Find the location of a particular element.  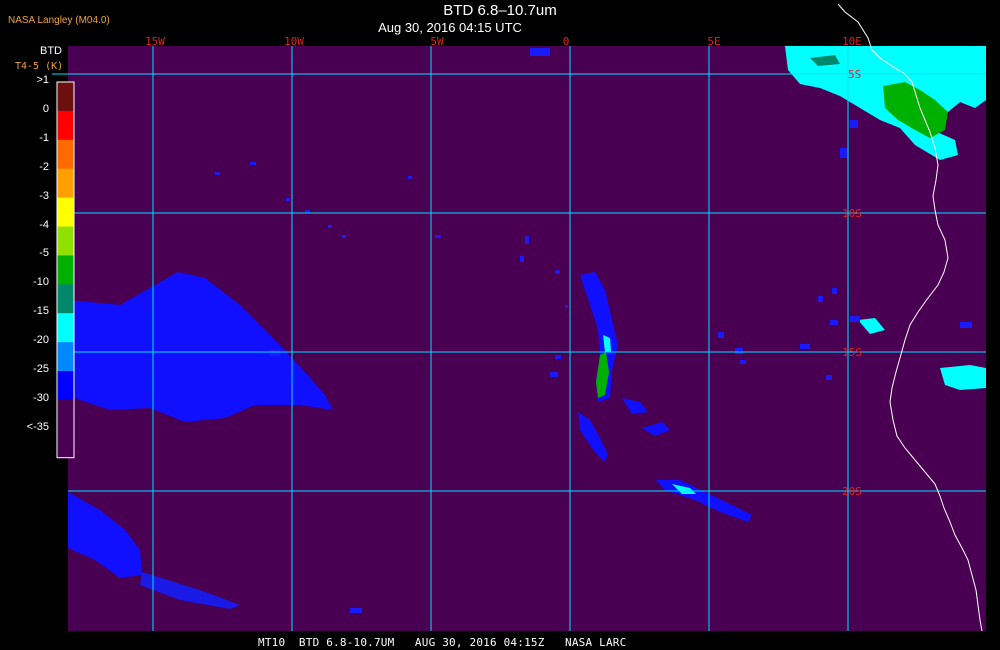

legend-title: BTD is located at coordinates (51, 51).